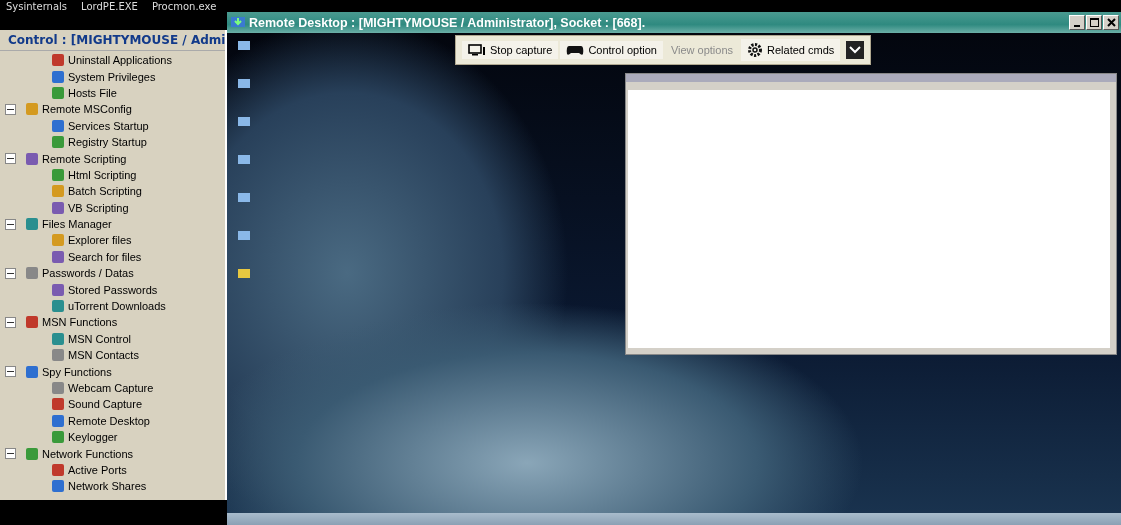  Describe the element at coordinates (93, 437) in the screenshot. I see `tree-item: Keylogger` at that location.